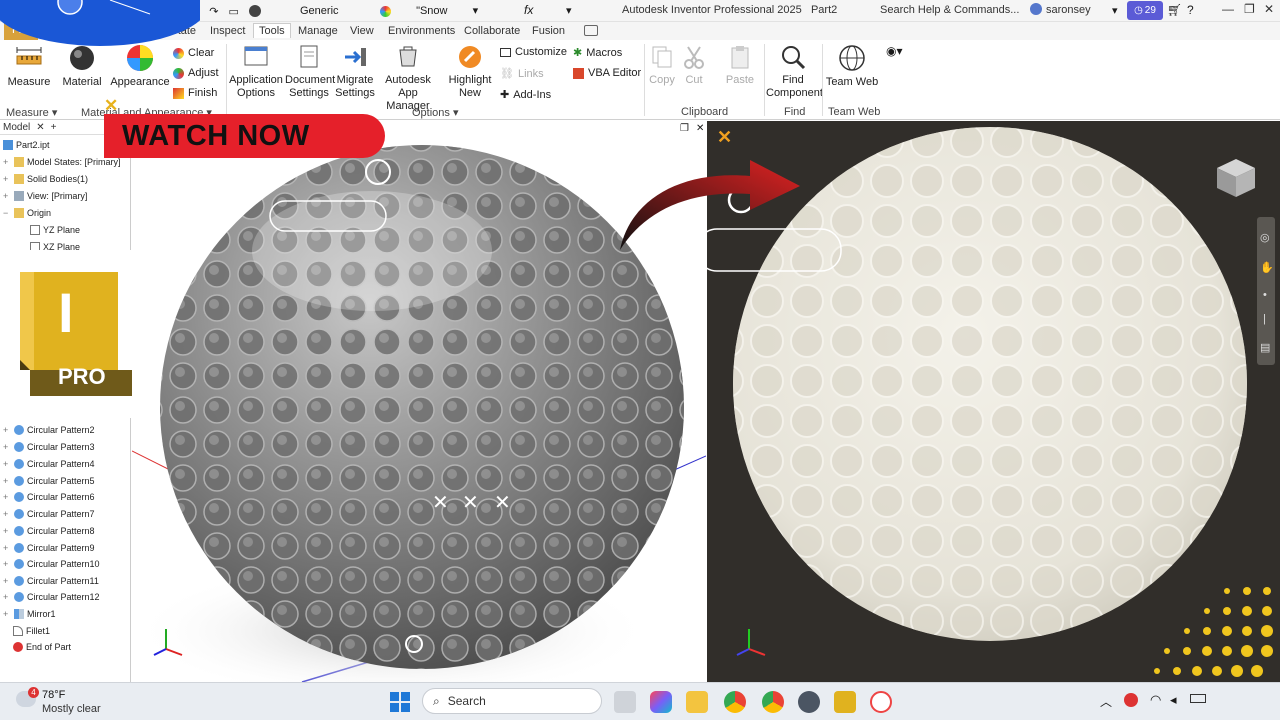  I want to click on user-dropdown-icon: ▾, so click(1115, 10).